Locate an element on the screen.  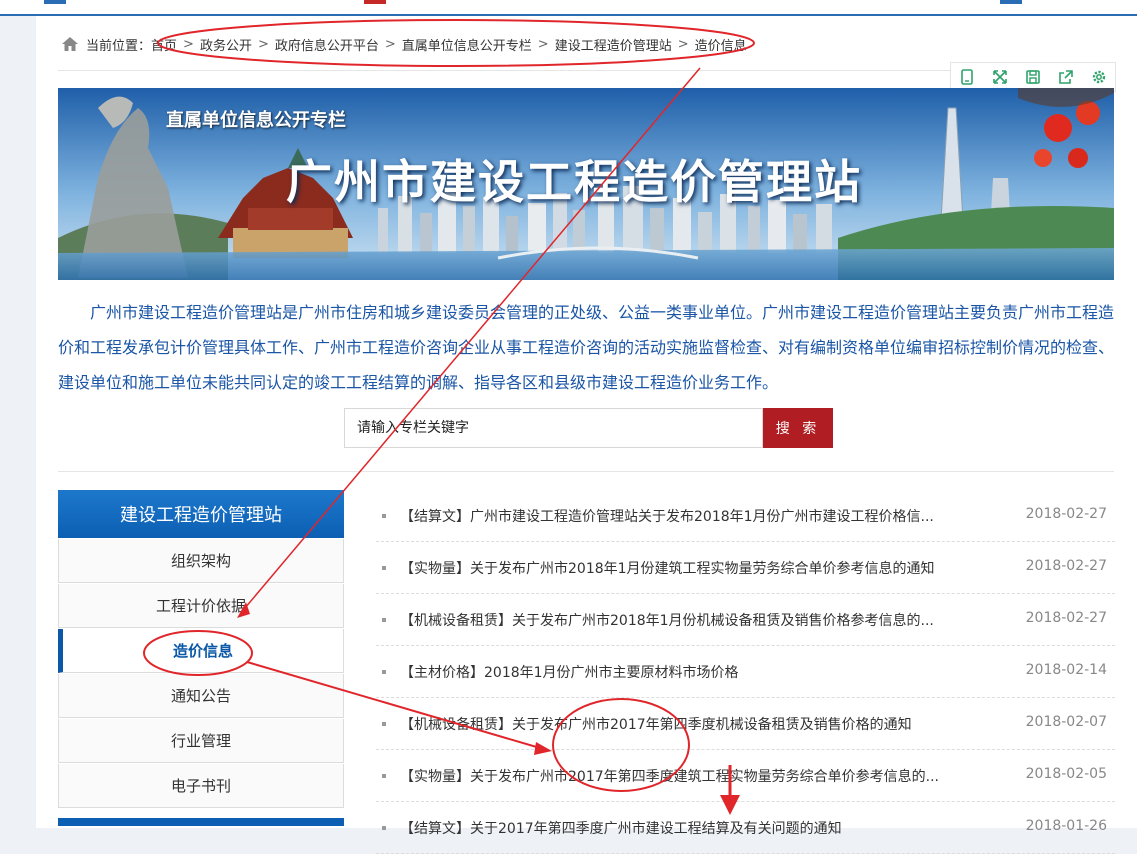
news-date: 2018-02-07 is located at coordinates (1066, 722).